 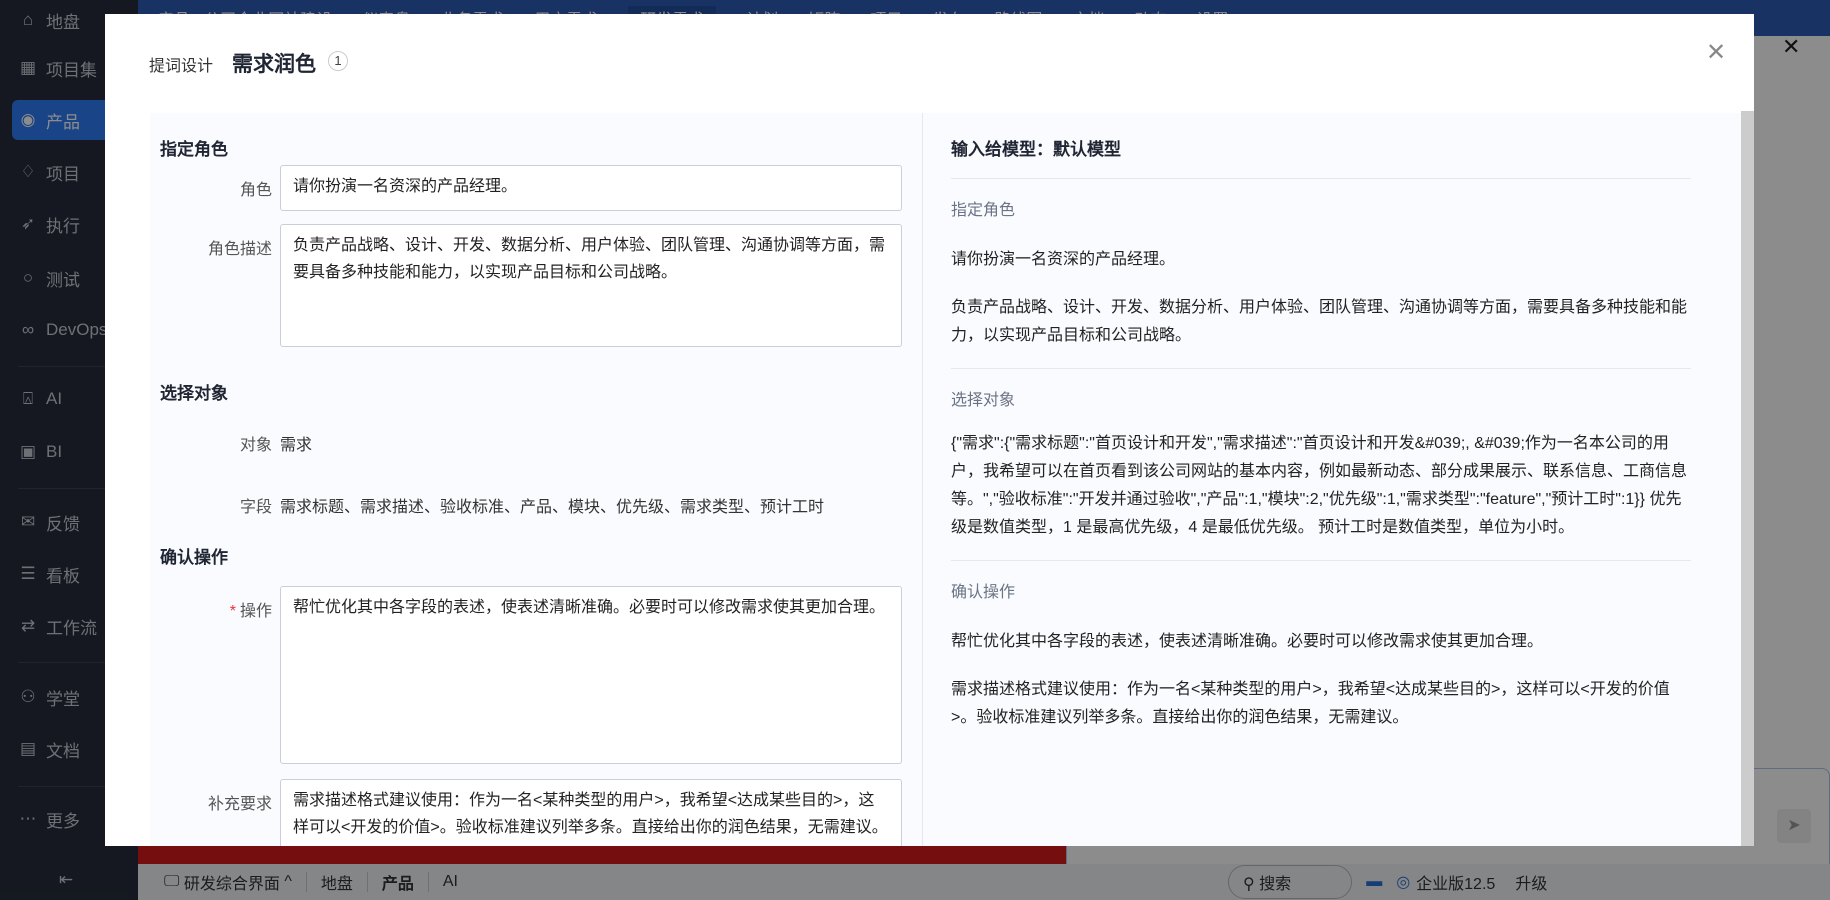 What do you see at coordinates (552, 507) in the screenshot?
I see `fields-value: 需求标题、需求描述、验收标准、产品、模块、优先级、需求类型、预计工时` at bounding box center [552, 507].